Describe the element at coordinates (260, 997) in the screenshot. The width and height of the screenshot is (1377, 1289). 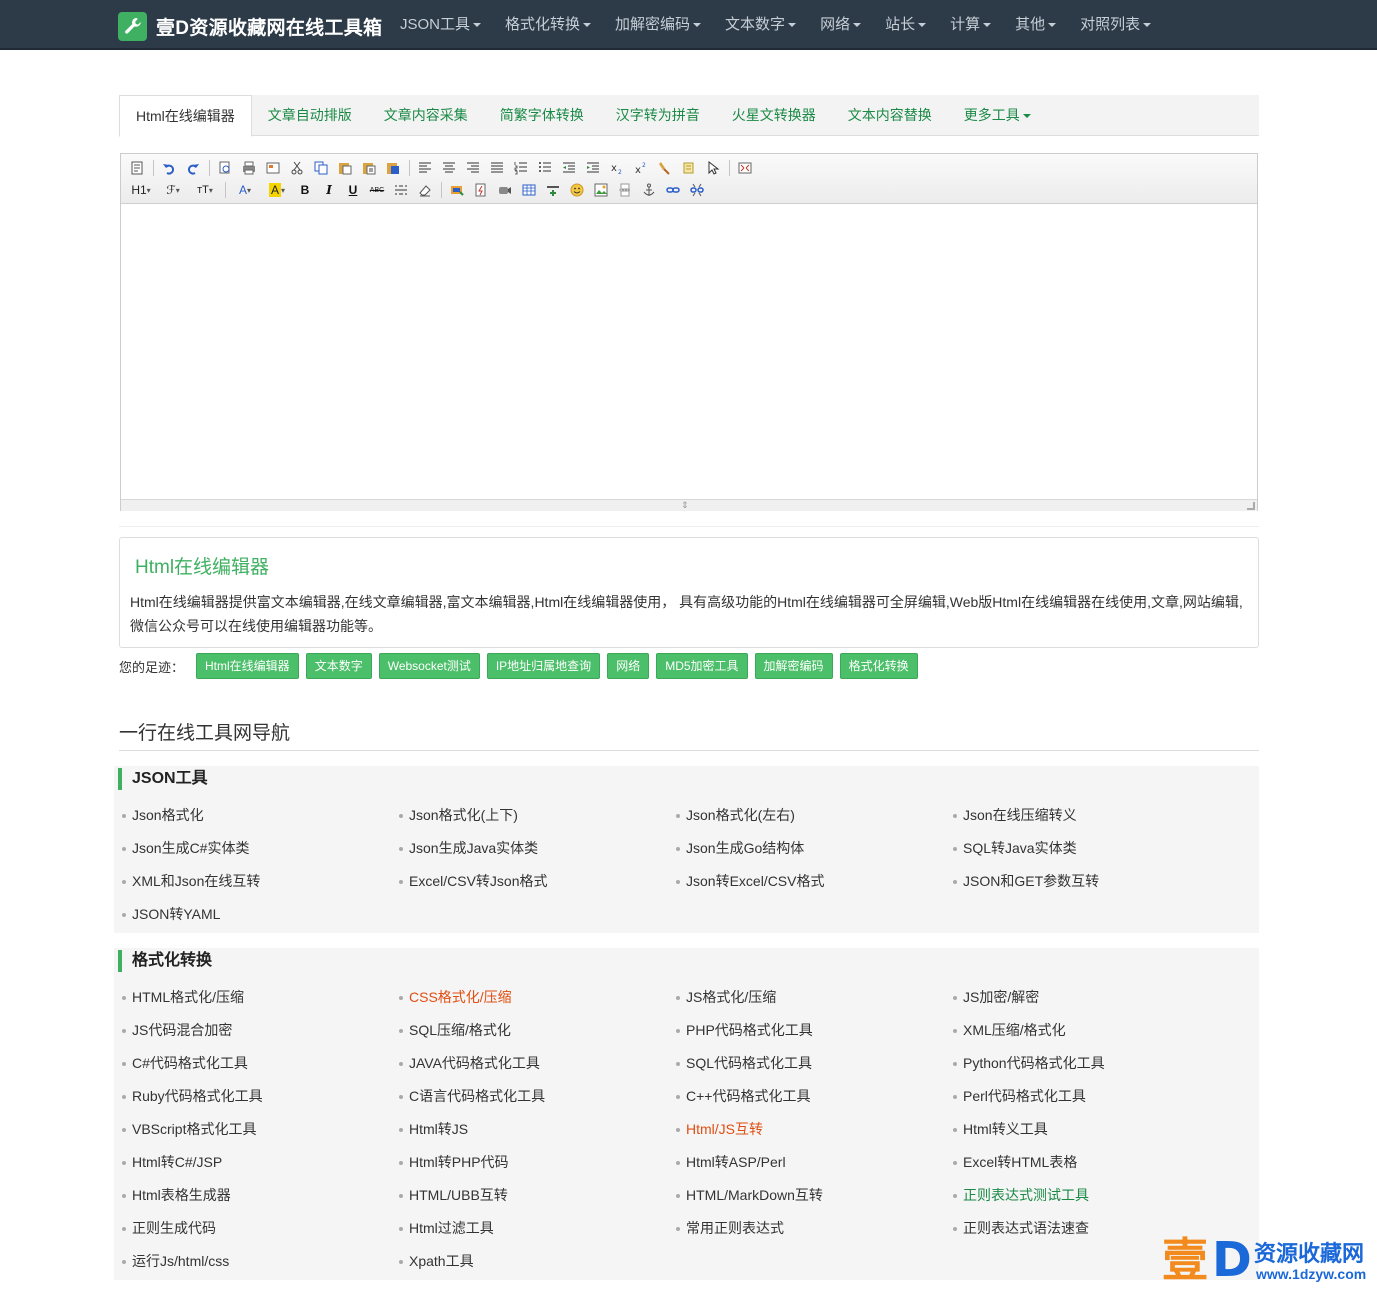
I see `tool-link: HTML格式化/压缩` at that location.